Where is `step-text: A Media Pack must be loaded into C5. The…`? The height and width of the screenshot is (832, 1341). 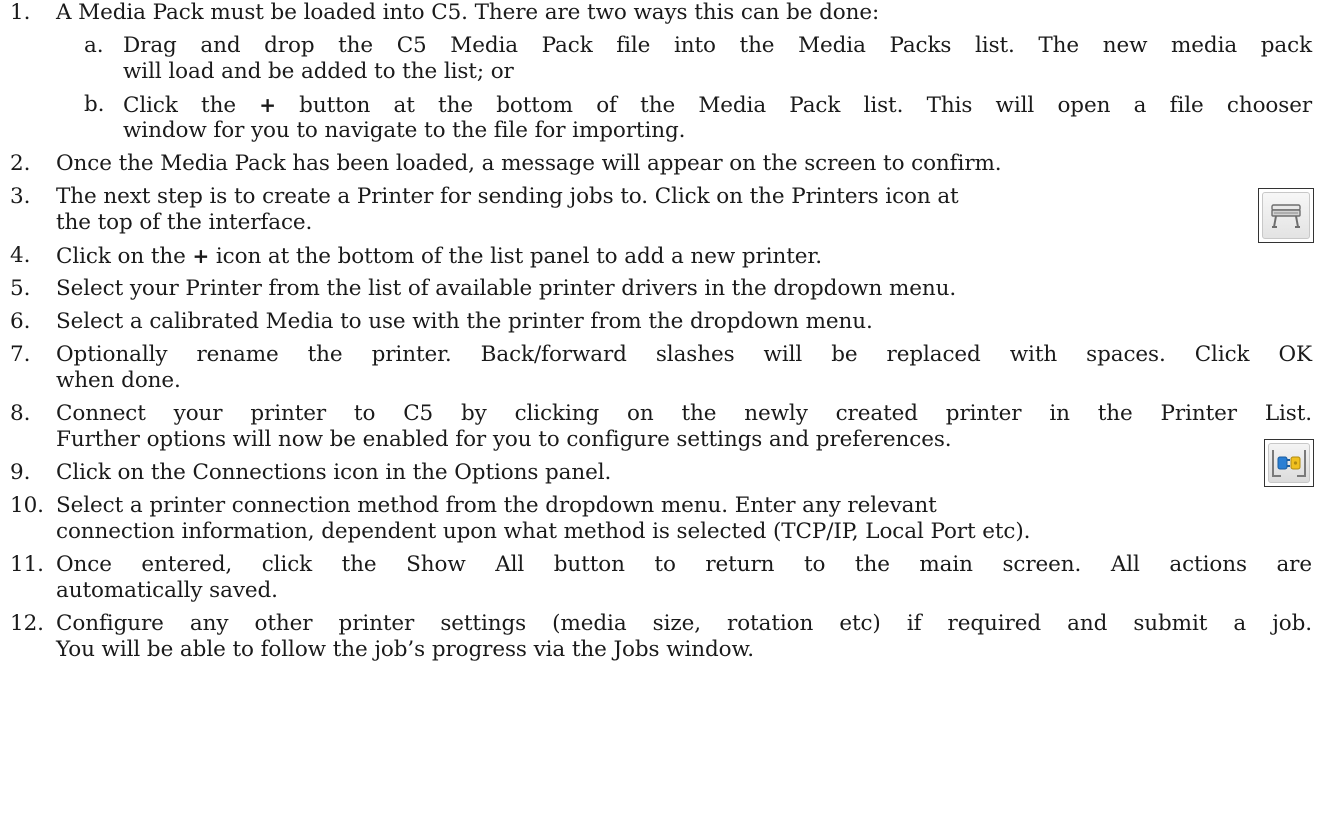 step-text: A Media Pack must be loaded into C5. The… is located at coordinates (468, 12).